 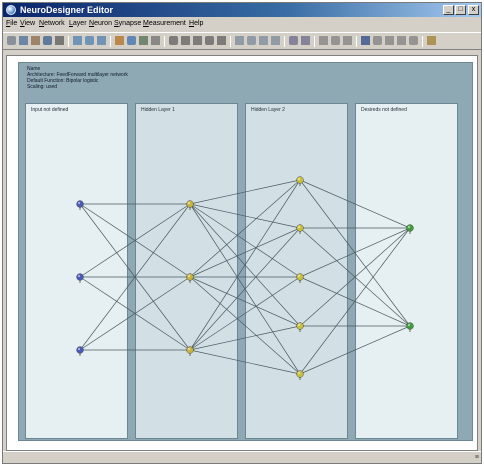 I want to click on eye-icon, so click(x=293, y=41).